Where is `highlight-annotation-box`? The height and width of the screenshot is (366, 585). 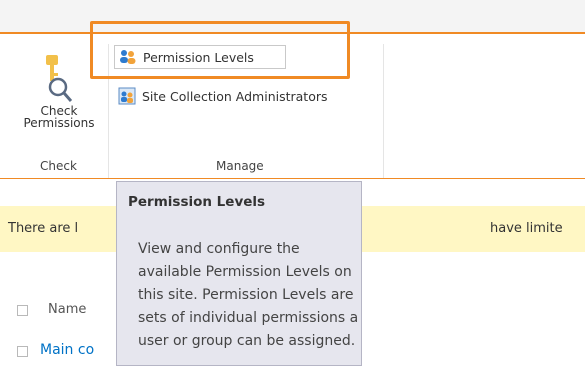 highlight-annotation-box is located at coordinates (220, 50).